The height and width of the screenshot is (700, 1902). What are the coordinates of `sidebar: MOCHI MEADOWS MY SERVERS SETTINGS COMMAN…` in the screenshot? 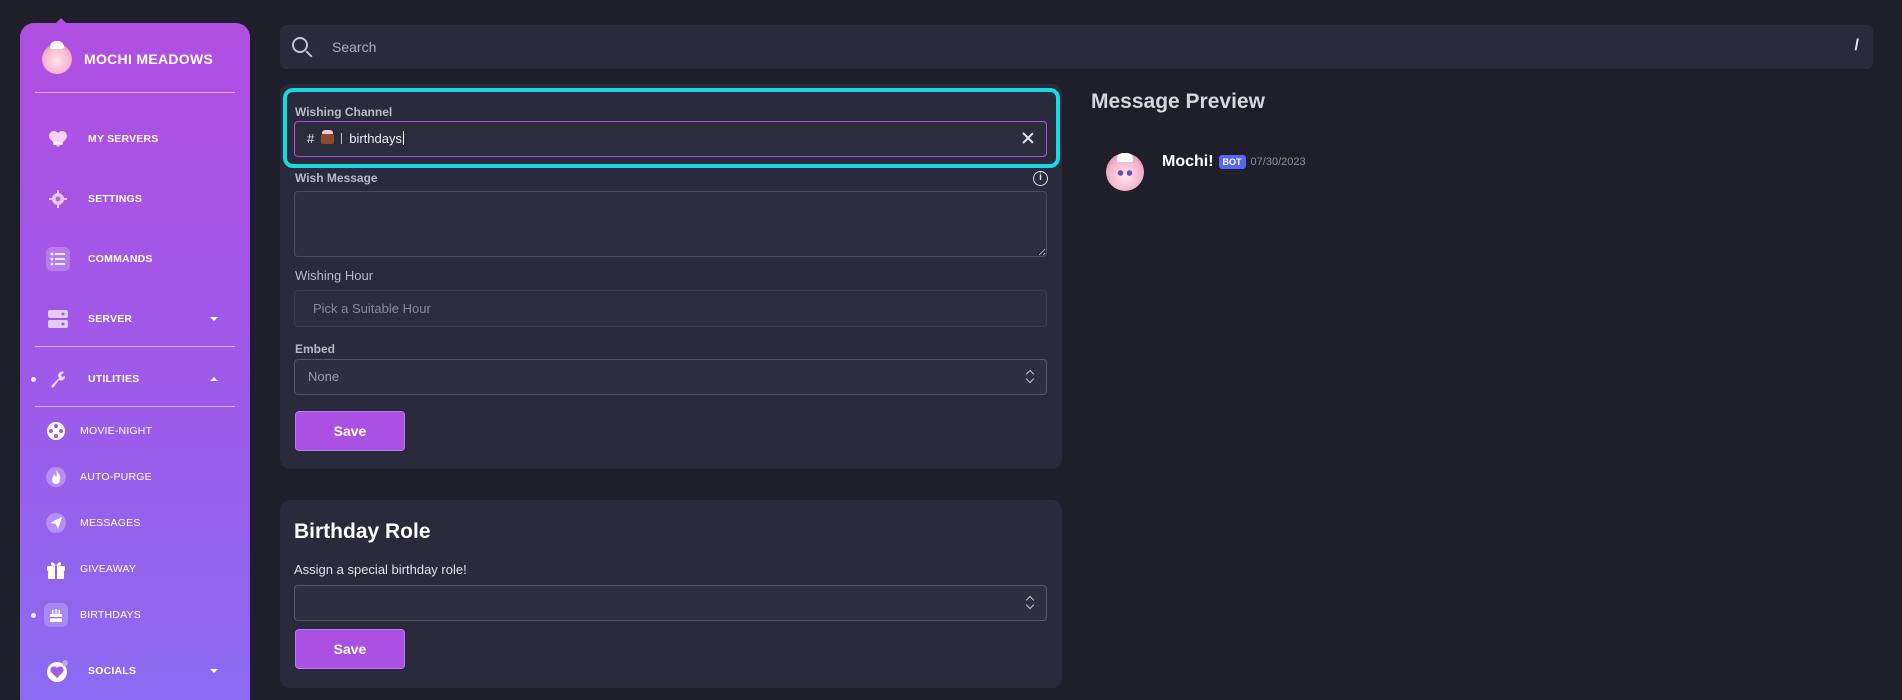 It's located at (135, 361).